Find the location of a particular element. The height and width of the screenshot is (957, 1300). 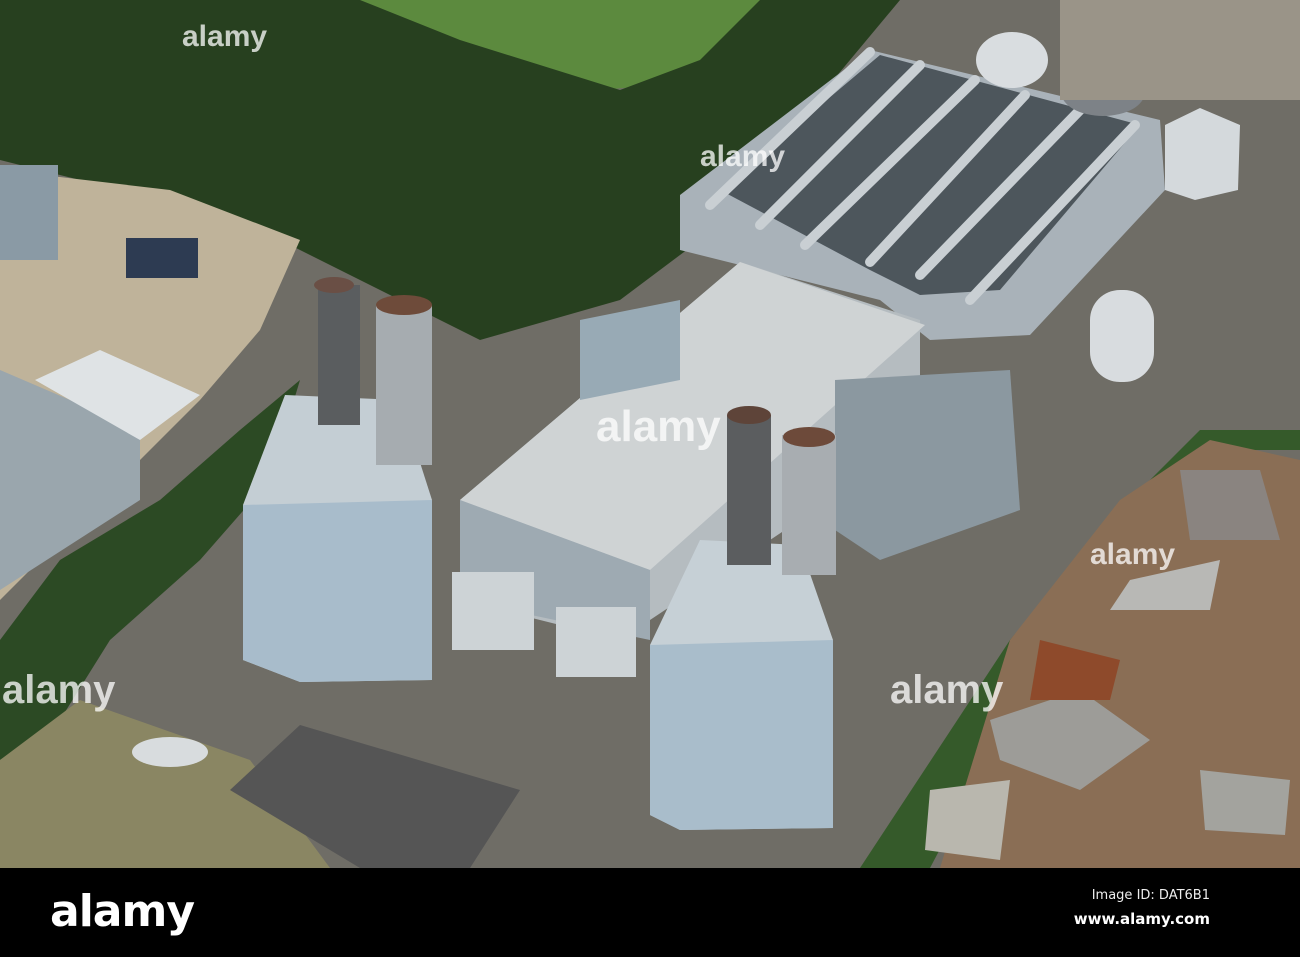

image-id: Image ID: DAT6B1 is located at coordinates (1150, 895).